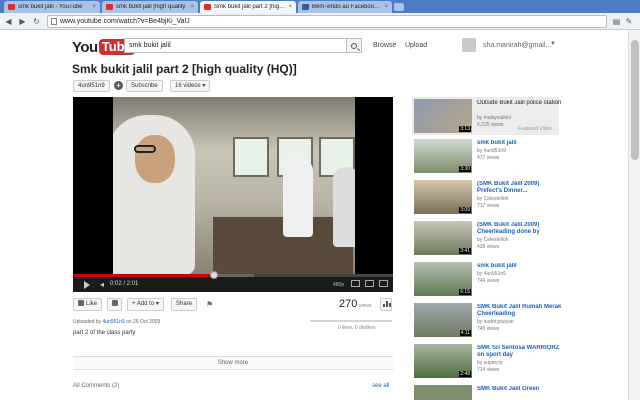 The height and width of the screenshot is (400, 640). Describe the element at coordinates (443, 116) in the screenshot. I see `video-thumbnail: 3:13` at that location.